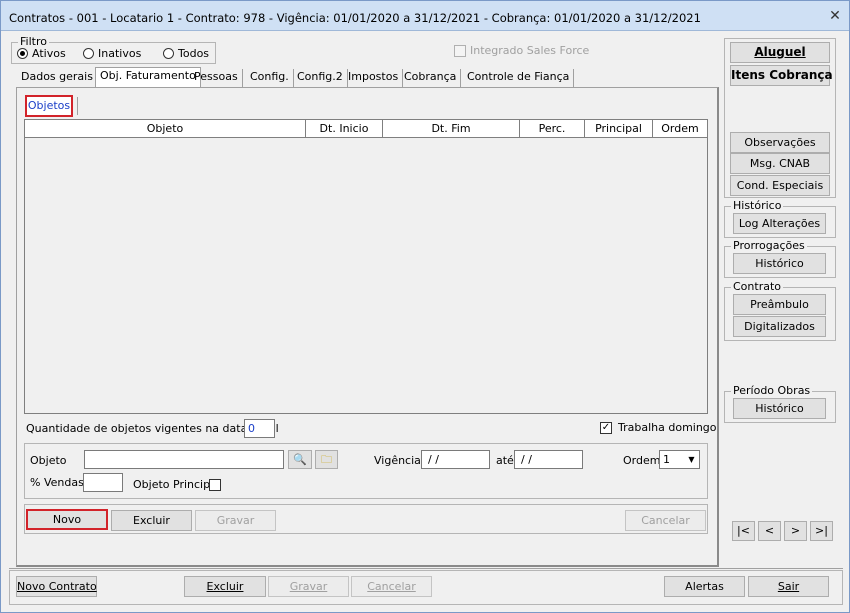 The height and width of the screenshot is (613, 850). I want to click on tab-dados-gerais: Dados gerais, so click(57, 78).